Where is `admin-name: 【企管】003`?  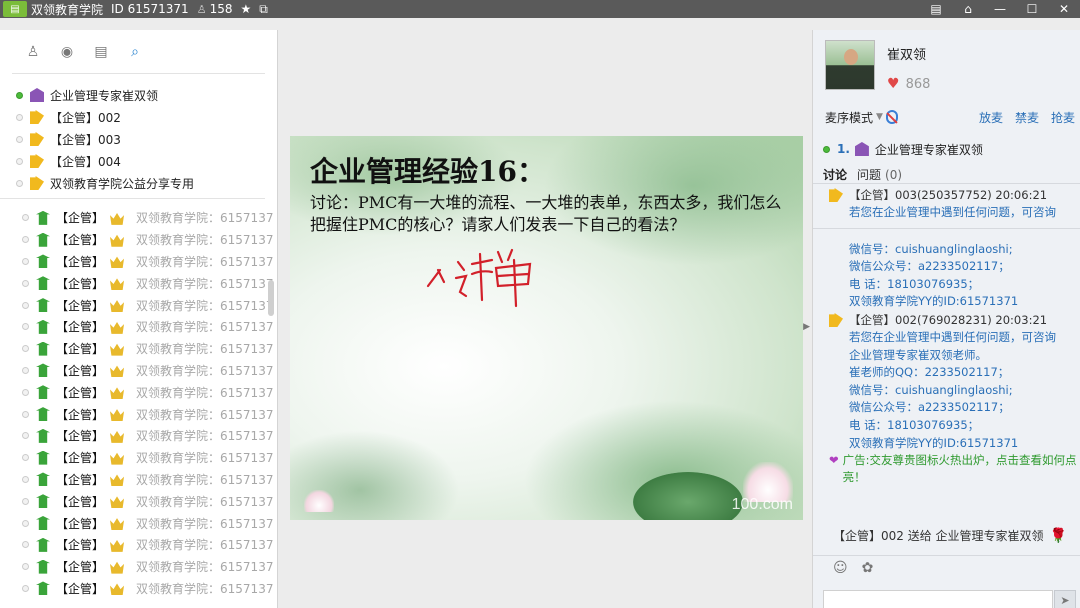 admin-name: 【企管】003 is located at coordinates (85, 139).